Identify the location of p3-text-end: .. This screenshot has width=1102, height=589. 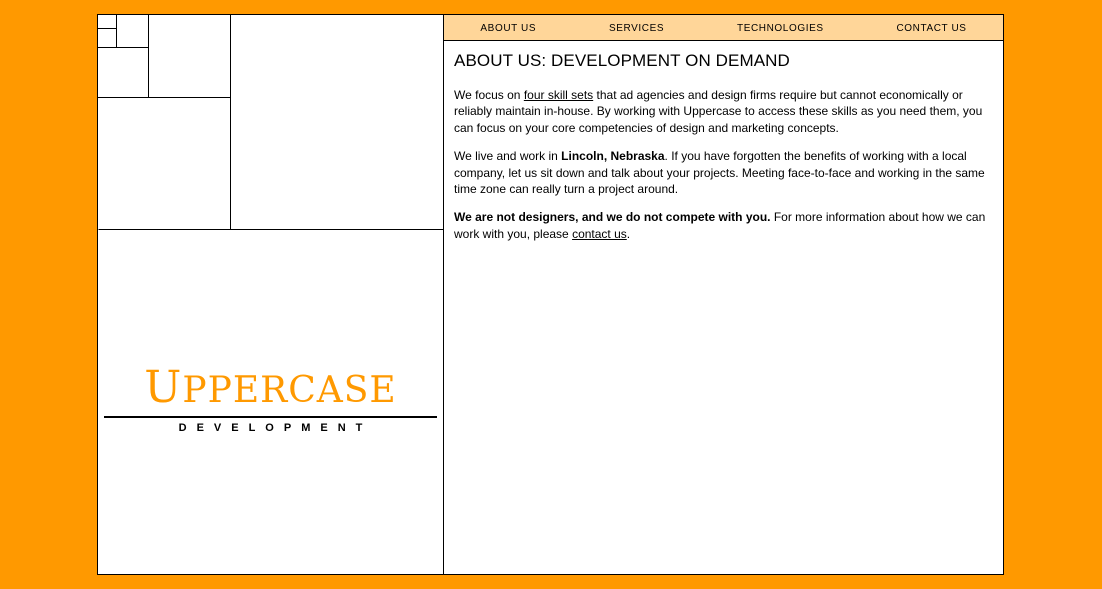
(628, 233).